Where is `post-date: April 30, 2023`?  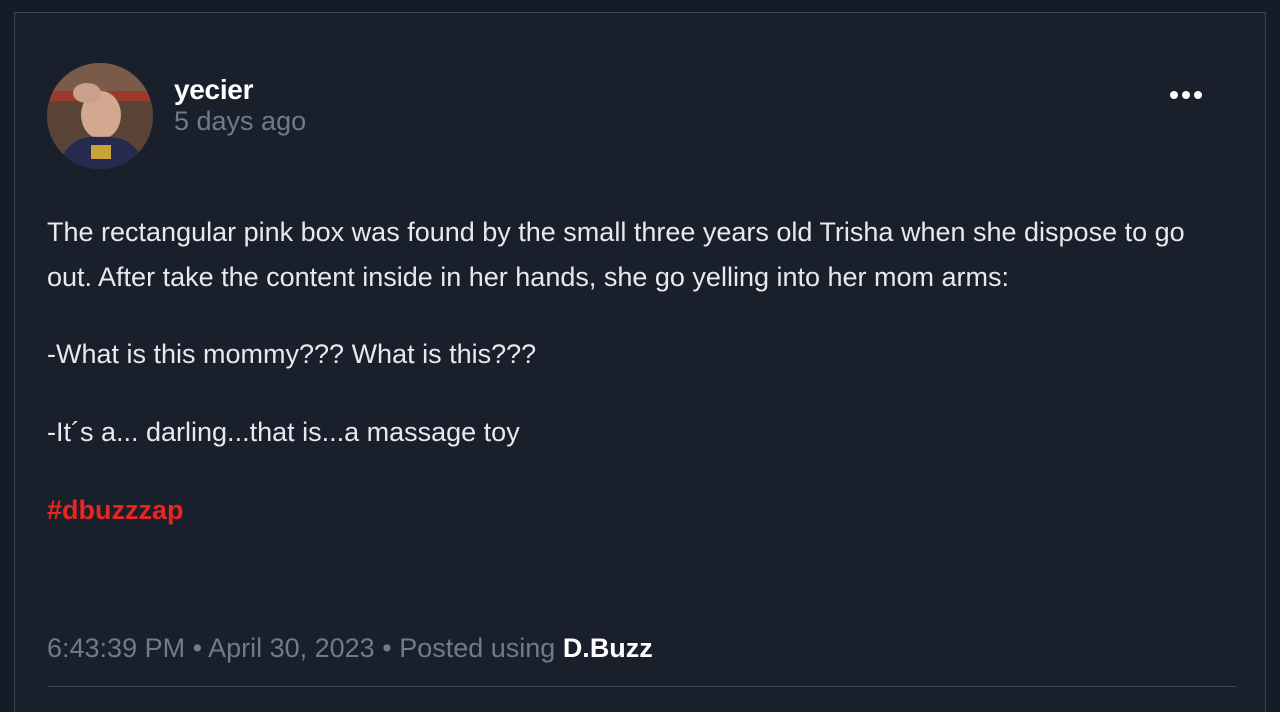
post-date: April 30, 2023 is located at coordinates (291, 648).